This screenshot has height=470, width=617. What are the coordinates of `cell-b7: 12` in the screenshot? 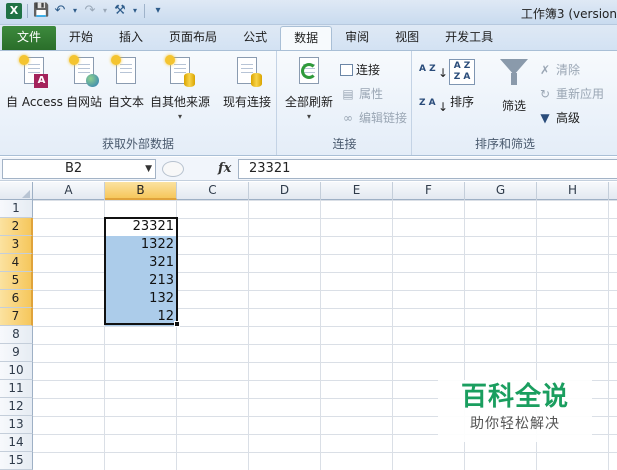 It's located at (141, 317).